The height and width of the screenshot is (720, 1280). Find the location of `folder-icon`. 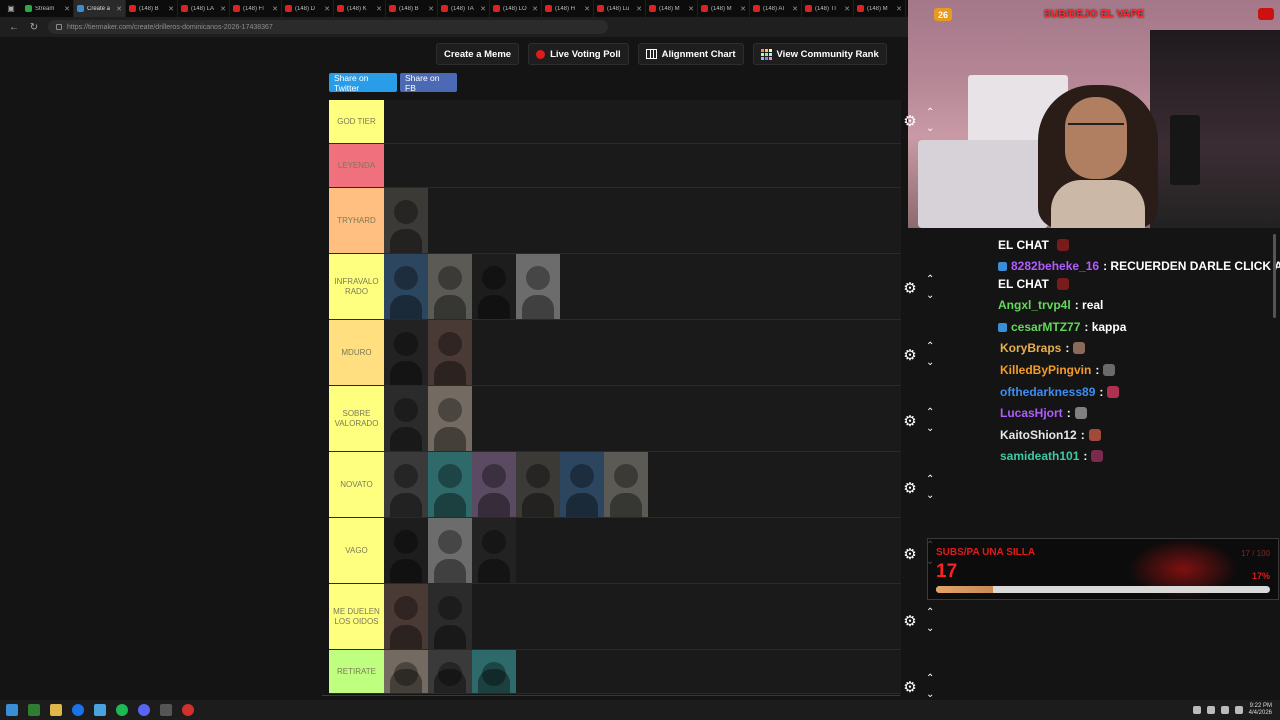

folder-icon is located at coordinates (56, 710).